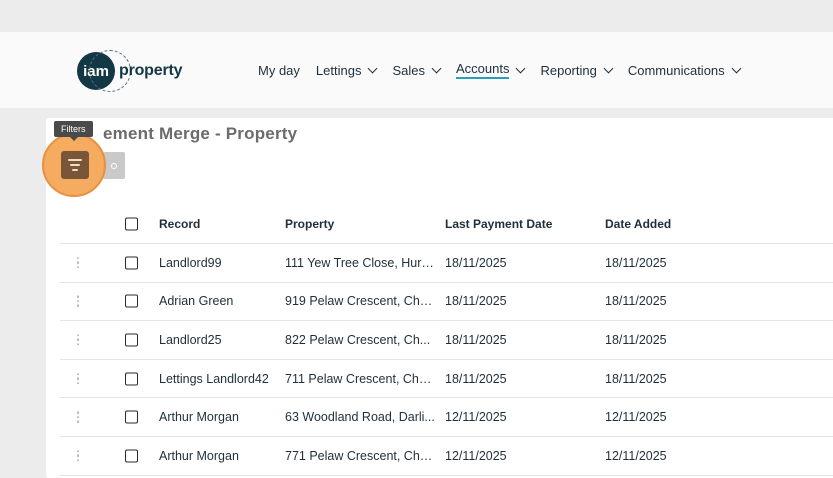 Image resolution: width=833 pixels, height=478 pixels. I want to click on nav-label: Reporting, so click(568, 70).